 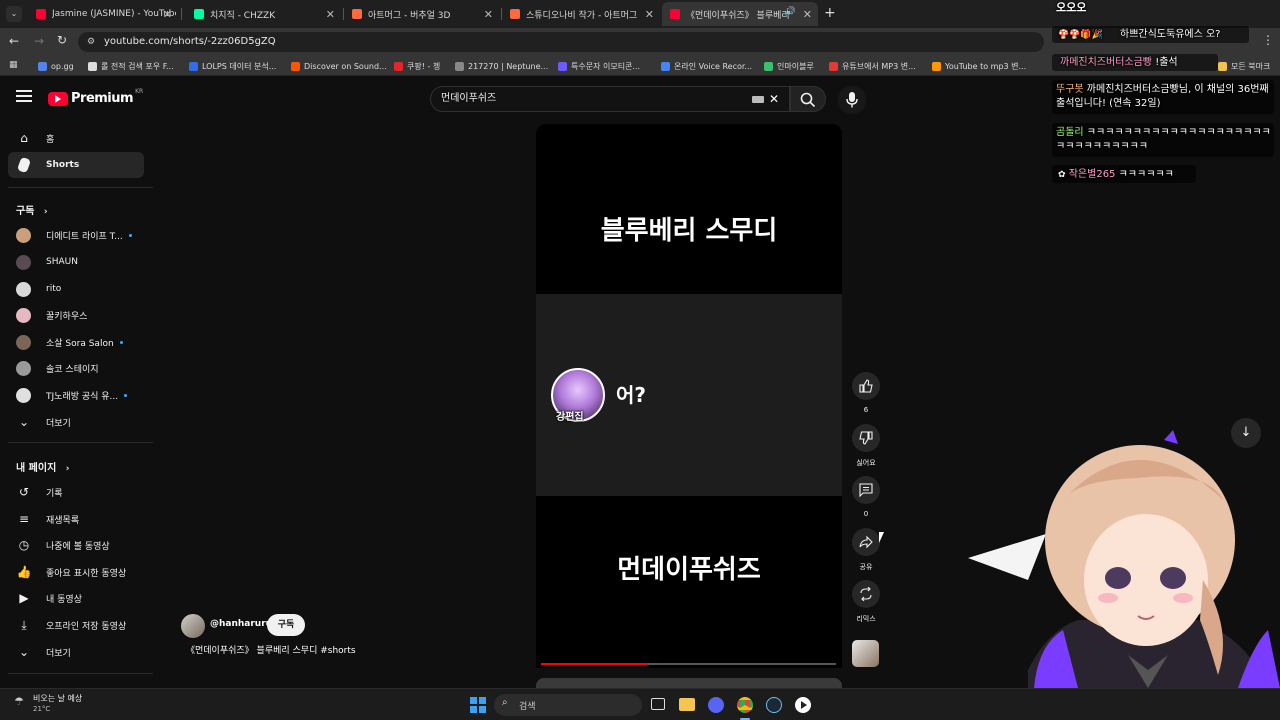 What do you see at coordinates (745, 705) in the screenshot?
I see `chrome-icon` at bounding box center [745, 705].